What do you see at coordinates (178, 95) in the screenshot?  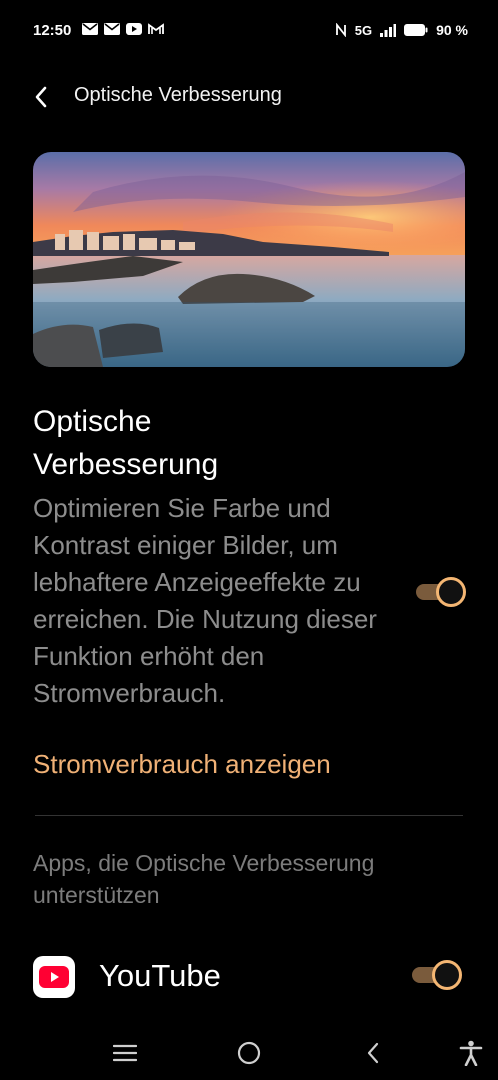 I see `page-title: Optische Verbesserung` at bounding box center [178, 95].